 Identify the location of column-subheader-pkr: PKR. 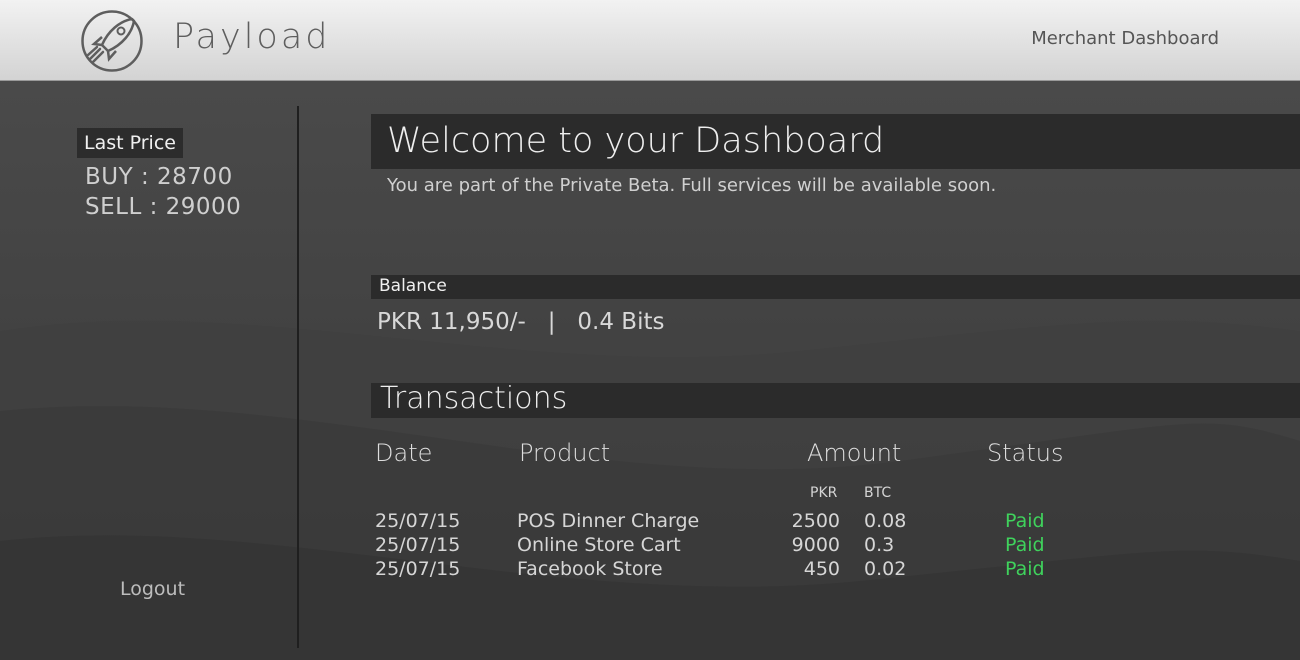
(824, 493).